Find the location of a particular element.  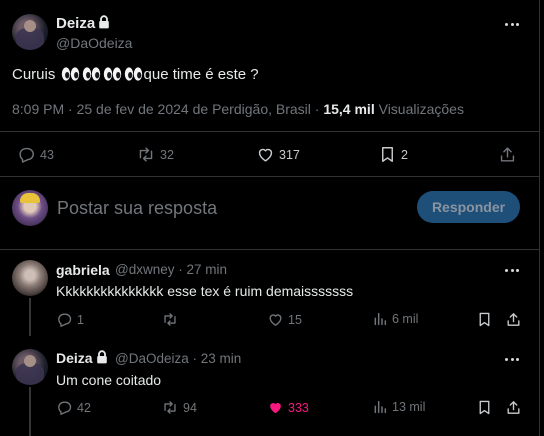

repost-button: 32 is located at coordinates (155, 154).